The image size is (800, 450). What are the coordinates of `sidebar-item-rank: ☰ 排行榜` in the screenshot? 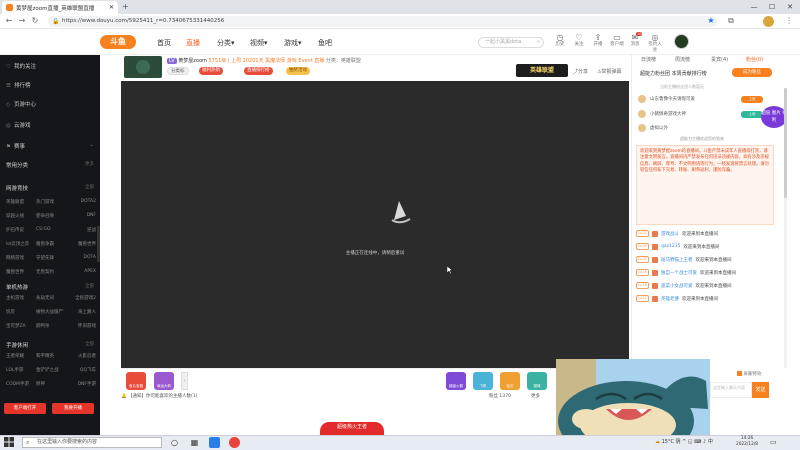 It's located at (18, 85).